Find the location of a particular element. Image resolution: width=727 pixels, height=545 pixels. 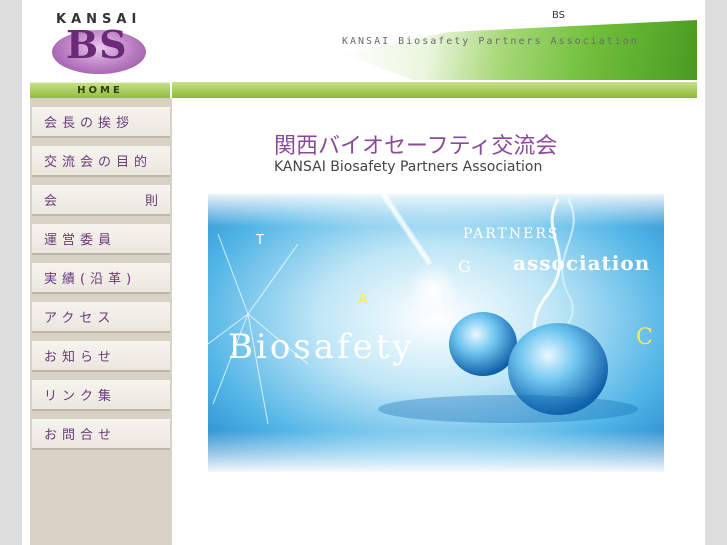

page-subtitle: KANSAI Biosafety Partners Association is located at coordinates (408, 167).